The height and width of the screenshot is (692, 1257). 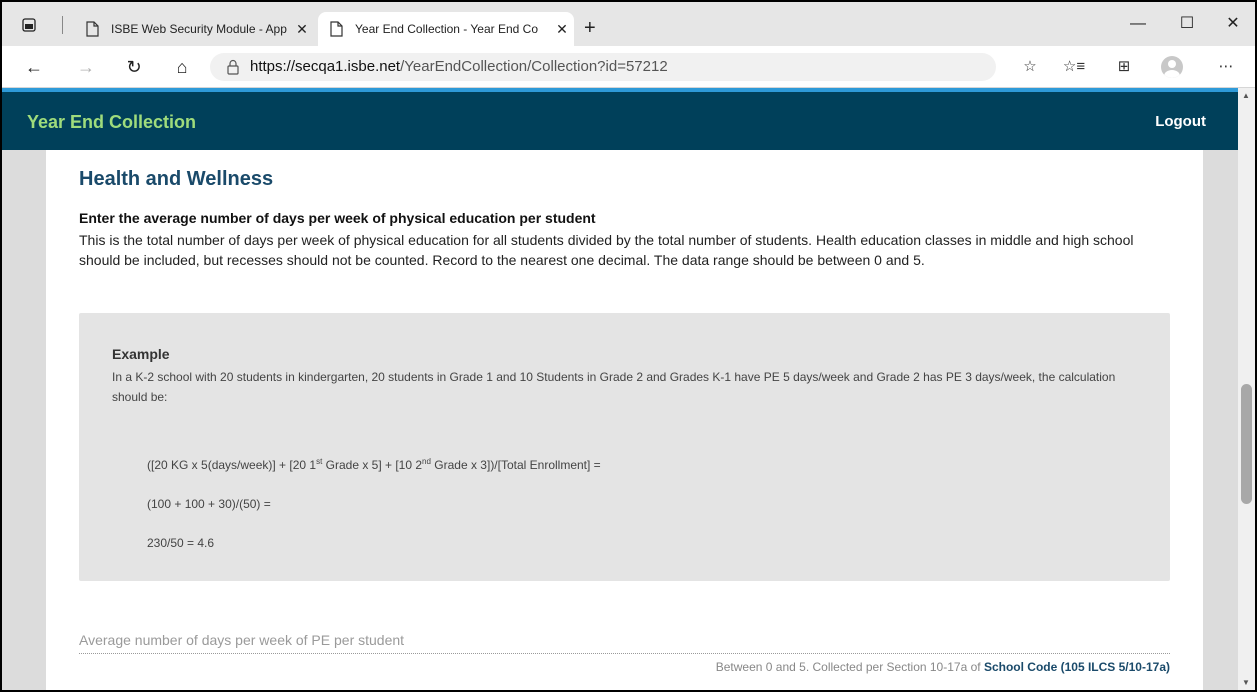 I want to click on scroll-thumb, so click(x=1246, y=444).